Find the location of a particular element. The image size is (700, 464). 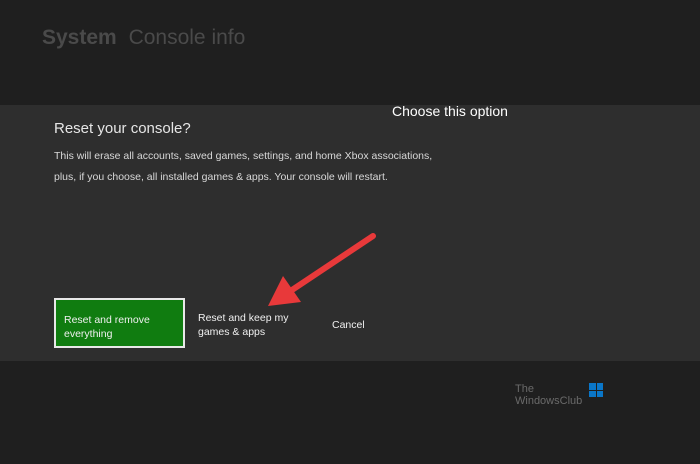

cancel-button: Cancel is located at coordinates (354, 323).